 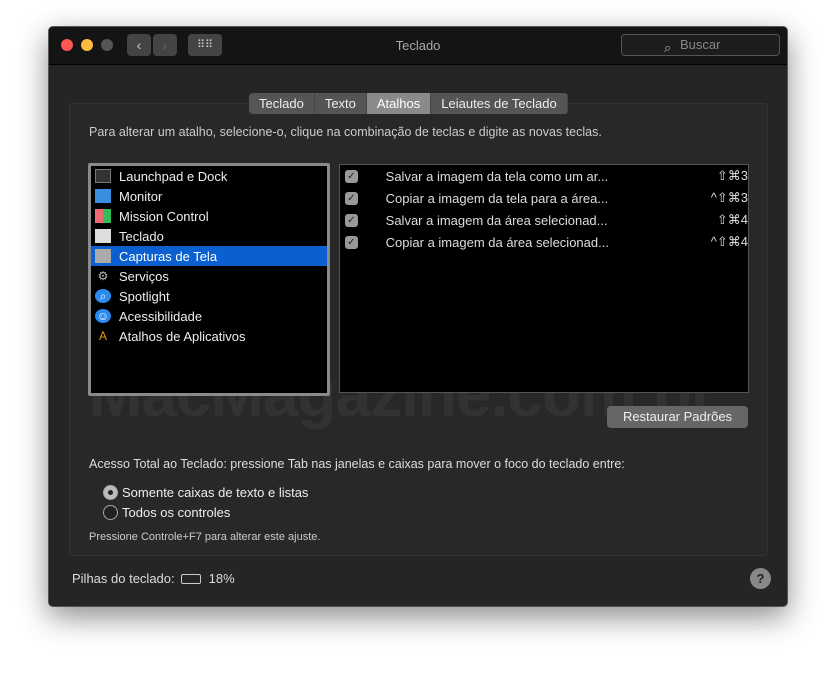 What do you see at coordinates (760, 578) in the screenshot?
I see `help-button: ?` at bounding box center [760, 578].